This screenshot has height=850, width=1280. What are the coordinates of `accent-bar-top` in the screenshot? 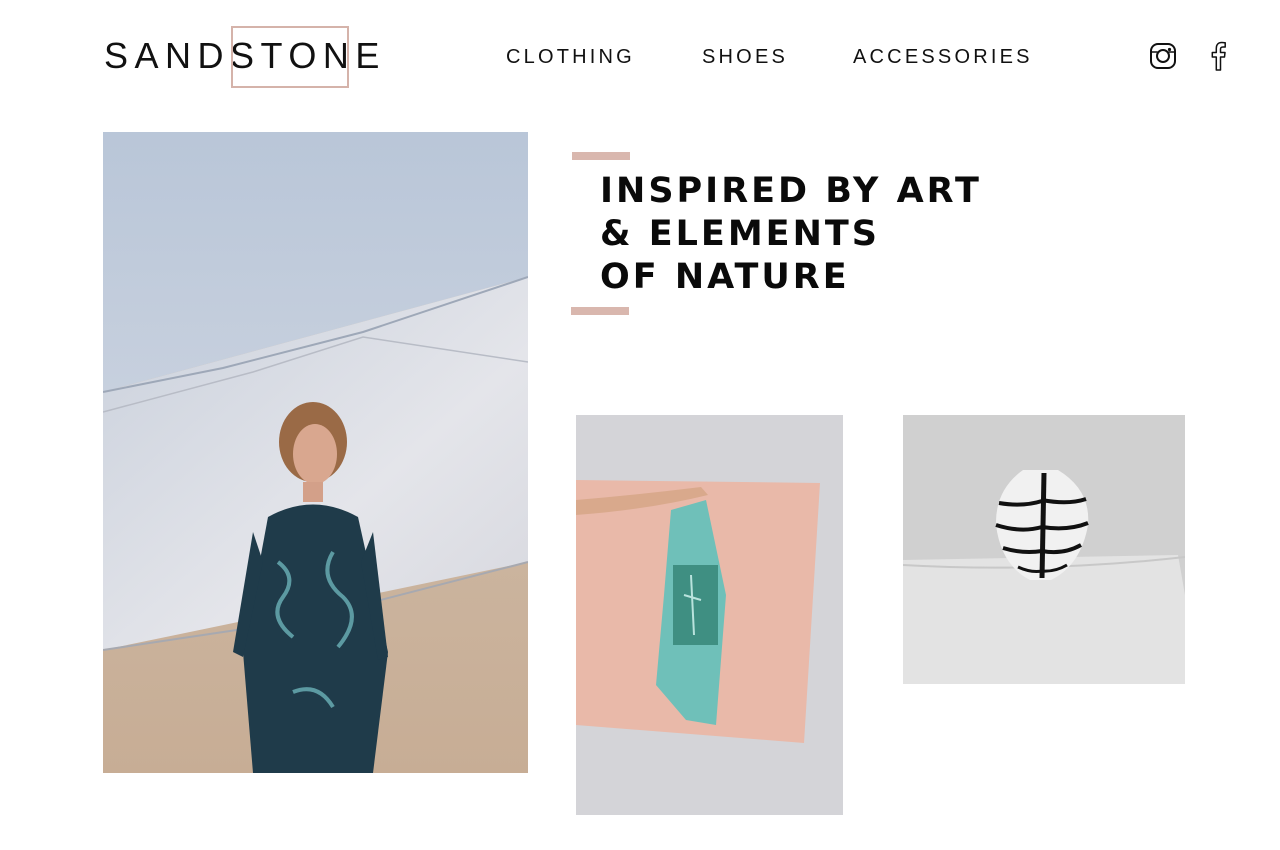 It's located at (601, 156).